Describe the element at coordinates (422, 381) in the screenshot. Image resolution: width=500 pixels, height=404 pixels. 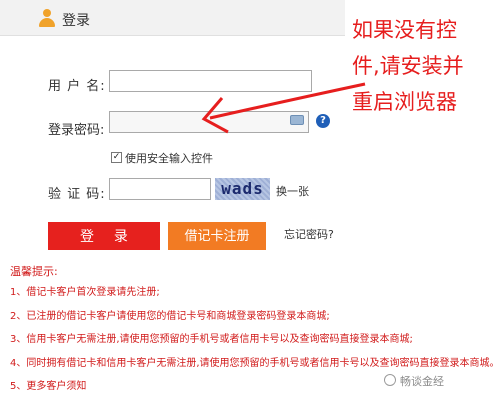
I see `watermark: 畅谈金经` at that location.